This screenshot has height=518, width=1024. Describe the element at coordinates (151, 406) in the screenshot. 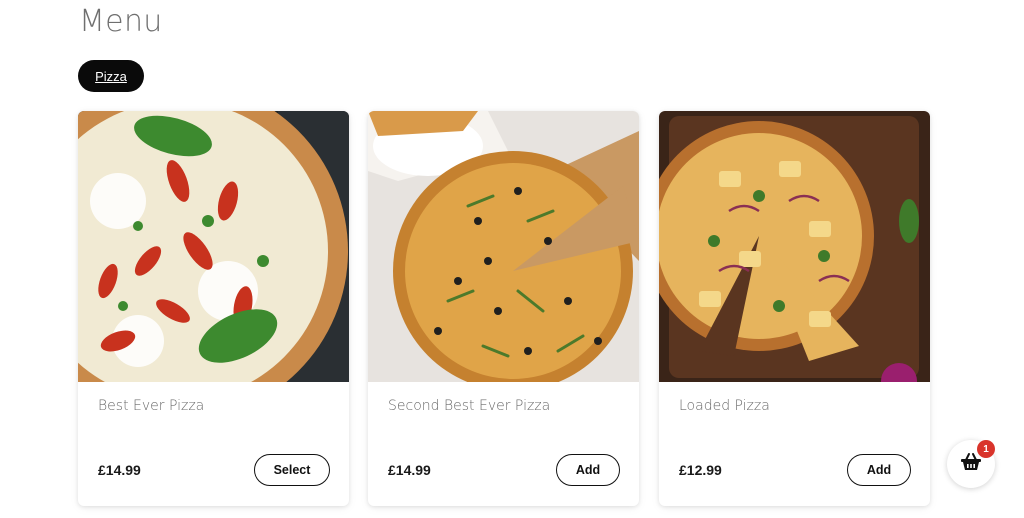

I see `product-name: Best Ever Pizza` at that location.